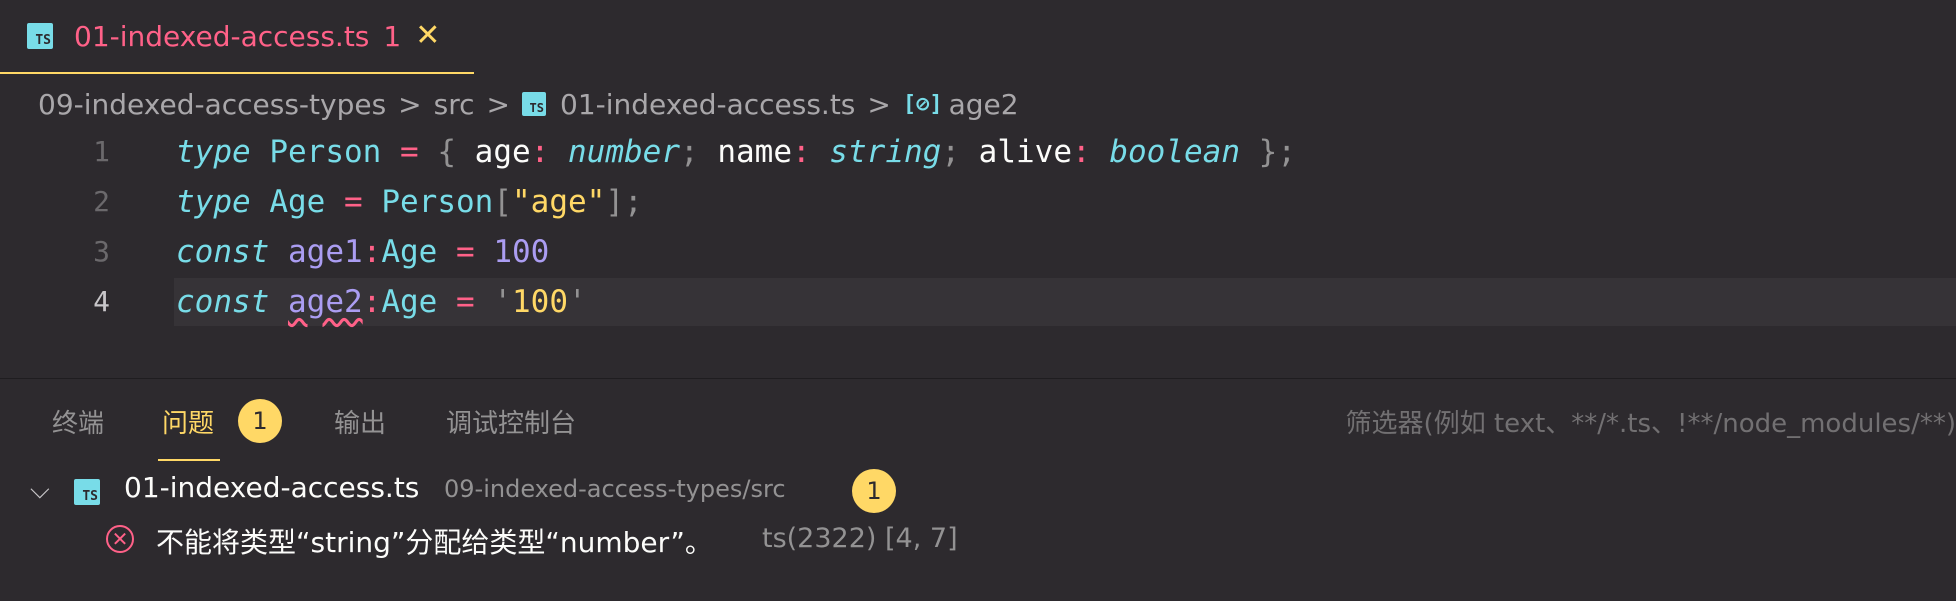 Image resolution: width=1956 pixels, height=601 pixels. What do you see at coordinates (454, 104) in the screenshot?
I see `breadcrumb-item-src: src` at bounding box center [454, 104].